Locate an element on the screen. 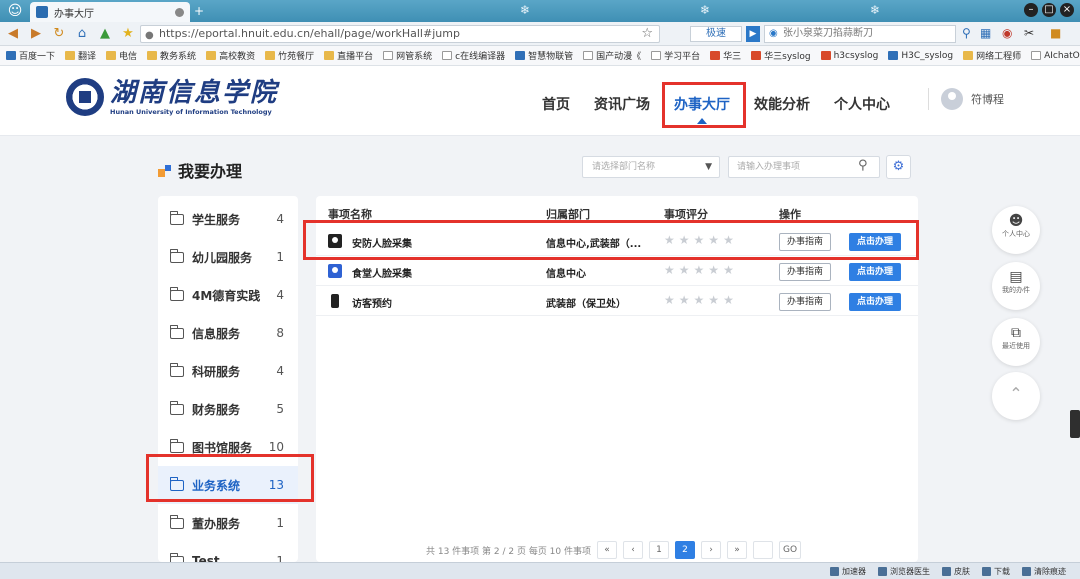  page-1-button: 1 is located at coordinates (659, 550).